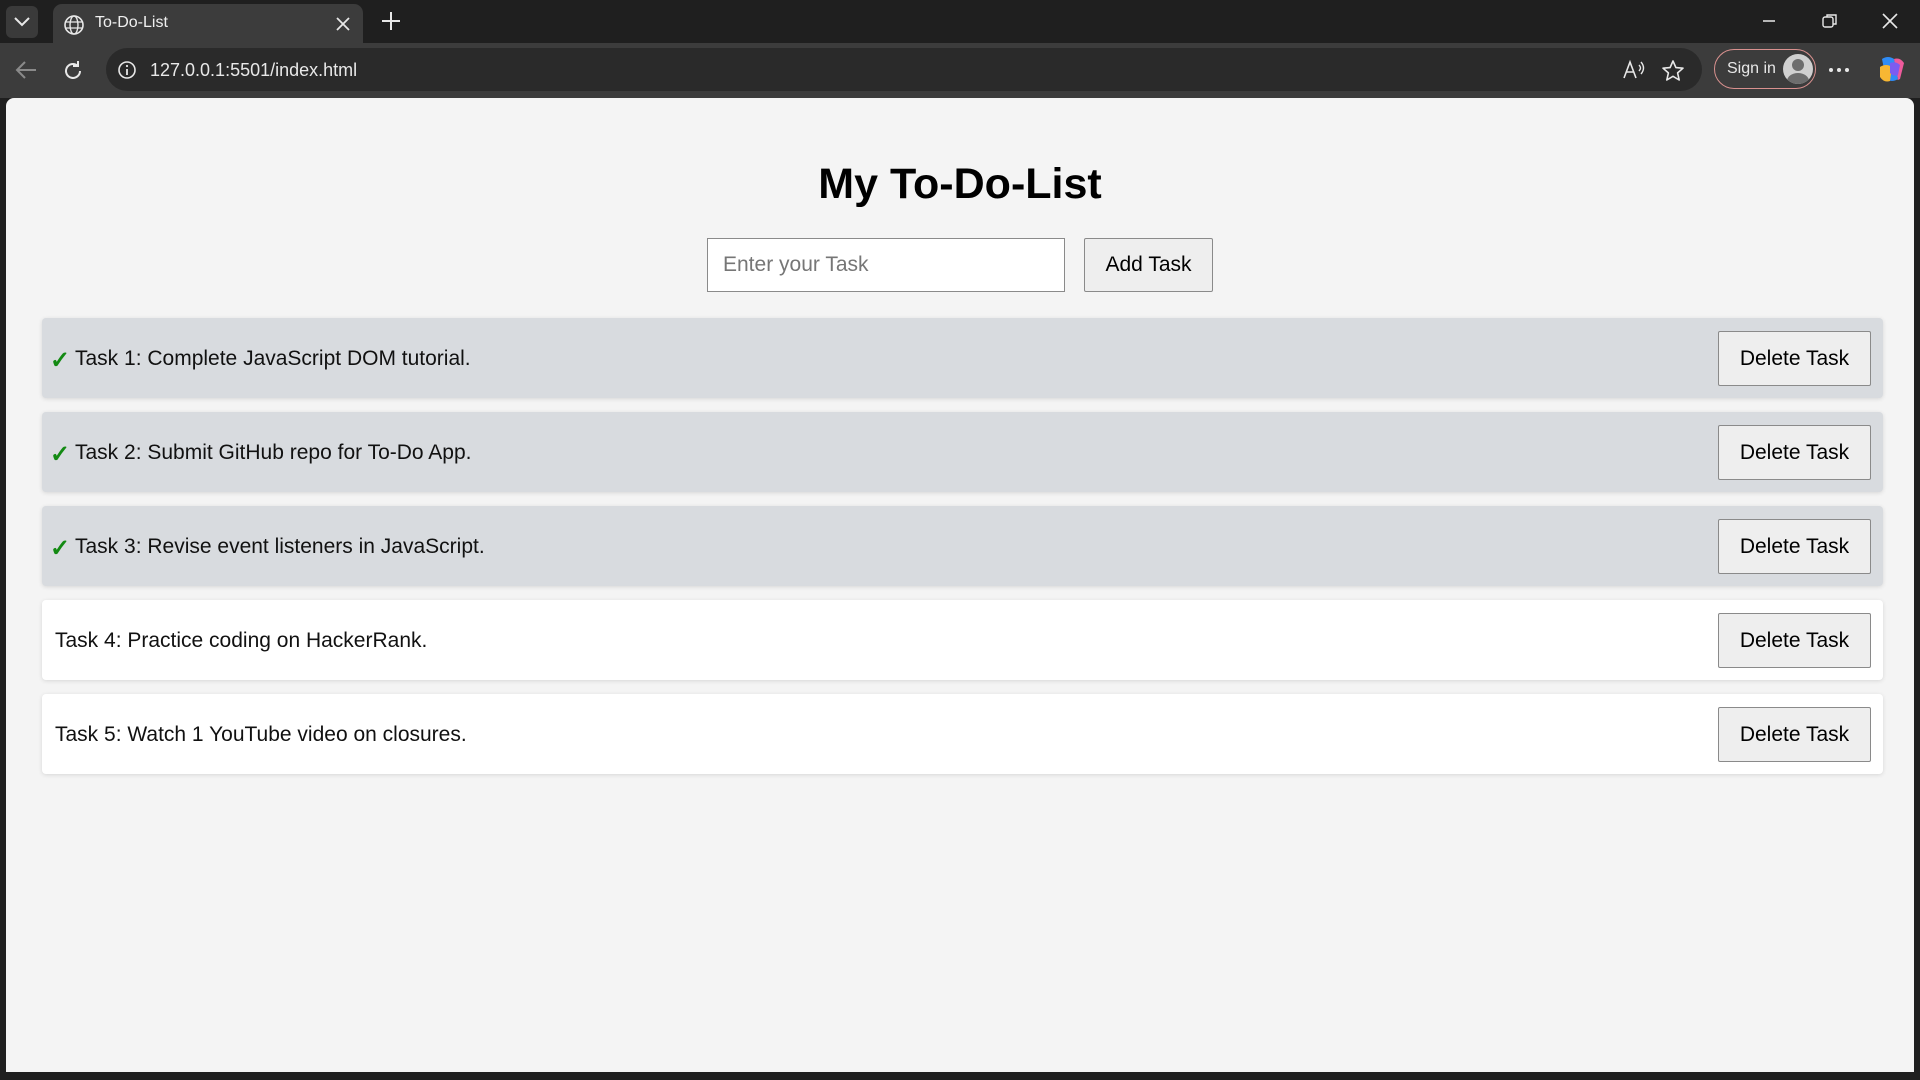 The height and width of the screenshot is (1080, 1920). What do you see at coordinates (960, 184) in the screenshot?
I see `page-title: My To-Do-List` at bounding box center [960, 184].